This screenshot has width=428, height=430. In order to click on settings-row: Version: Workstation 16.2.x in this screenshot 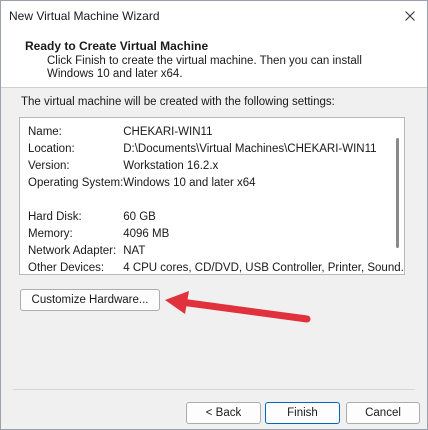, I will do `click(216, 166)`.